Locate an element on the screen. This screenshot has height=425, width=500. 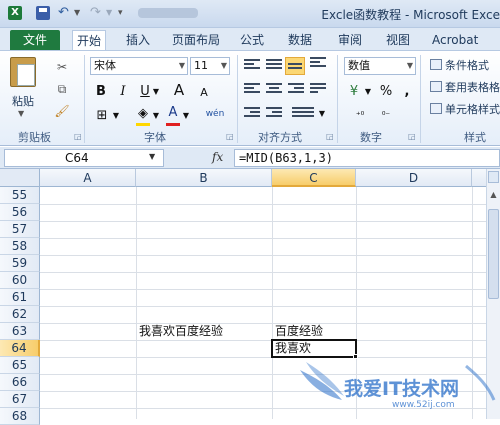
row-header-63: 63 is located at coordinates (20, 331).